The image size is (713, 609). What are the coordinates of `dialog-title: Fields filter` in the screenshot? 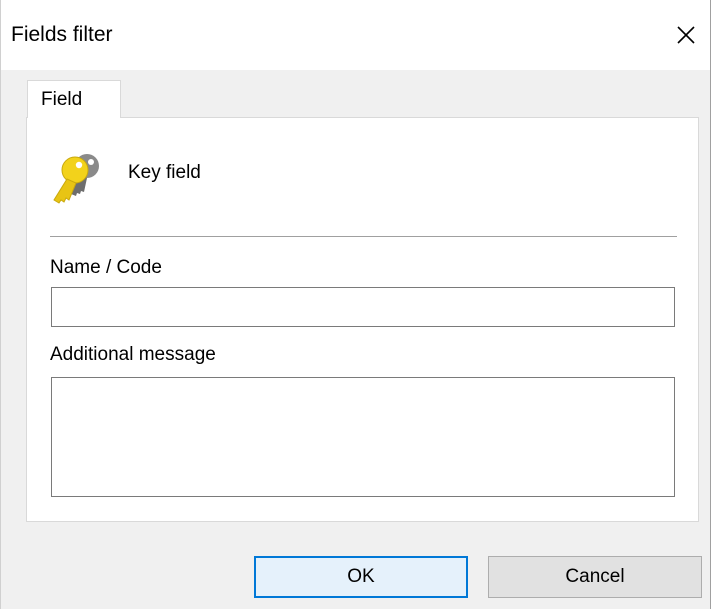 It's located at (62, 34).